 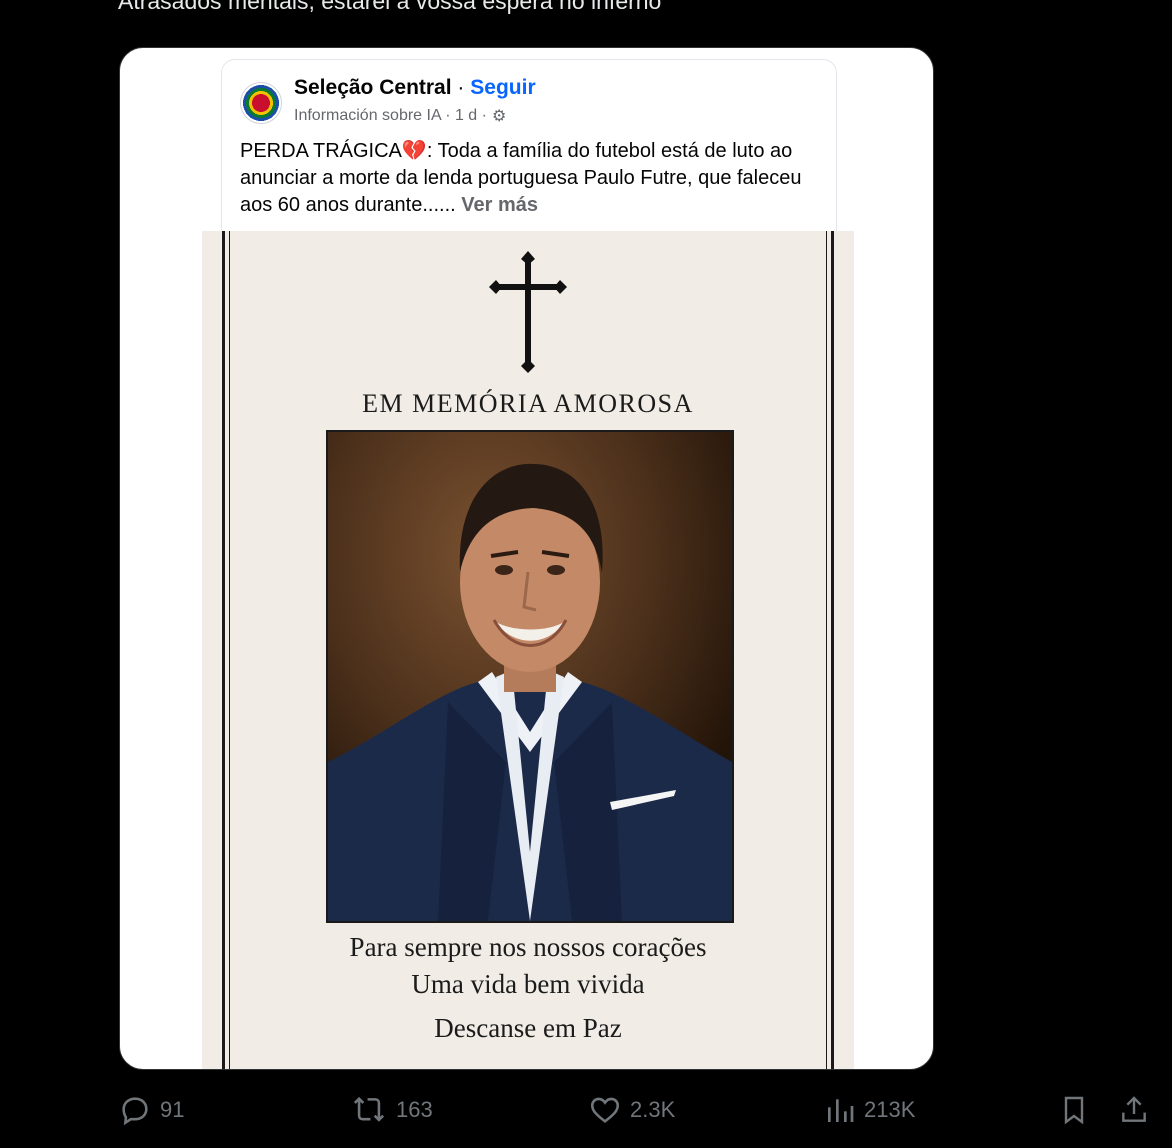 I want to click on reply-button: 91, so click(x=151, y=1110).